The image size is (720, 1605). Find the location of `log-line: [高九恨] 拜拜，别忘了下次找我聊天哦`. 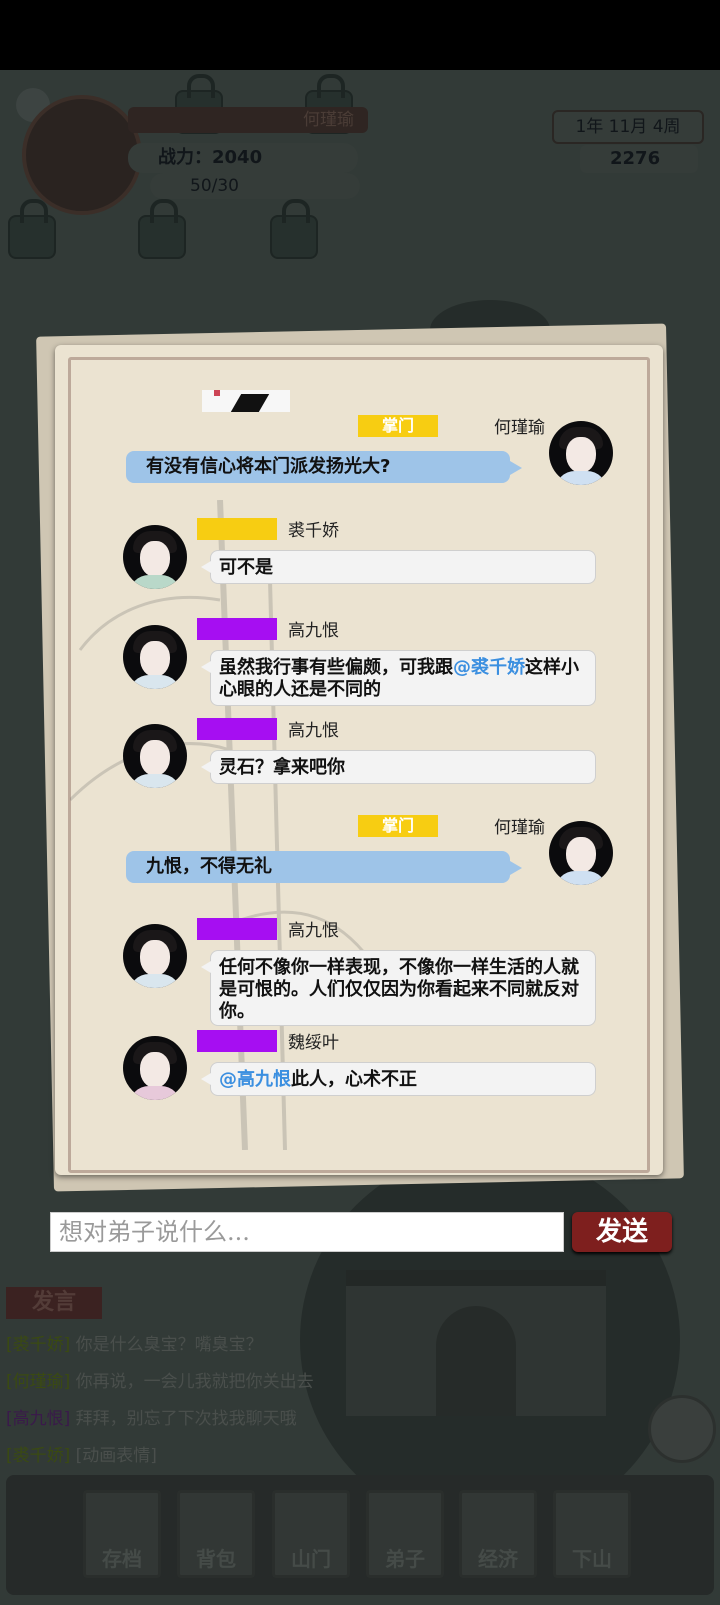

log-line: [高九恨] 拜拜，别忘了下次找我聊天哦 is located at coordinates (151, 1416).